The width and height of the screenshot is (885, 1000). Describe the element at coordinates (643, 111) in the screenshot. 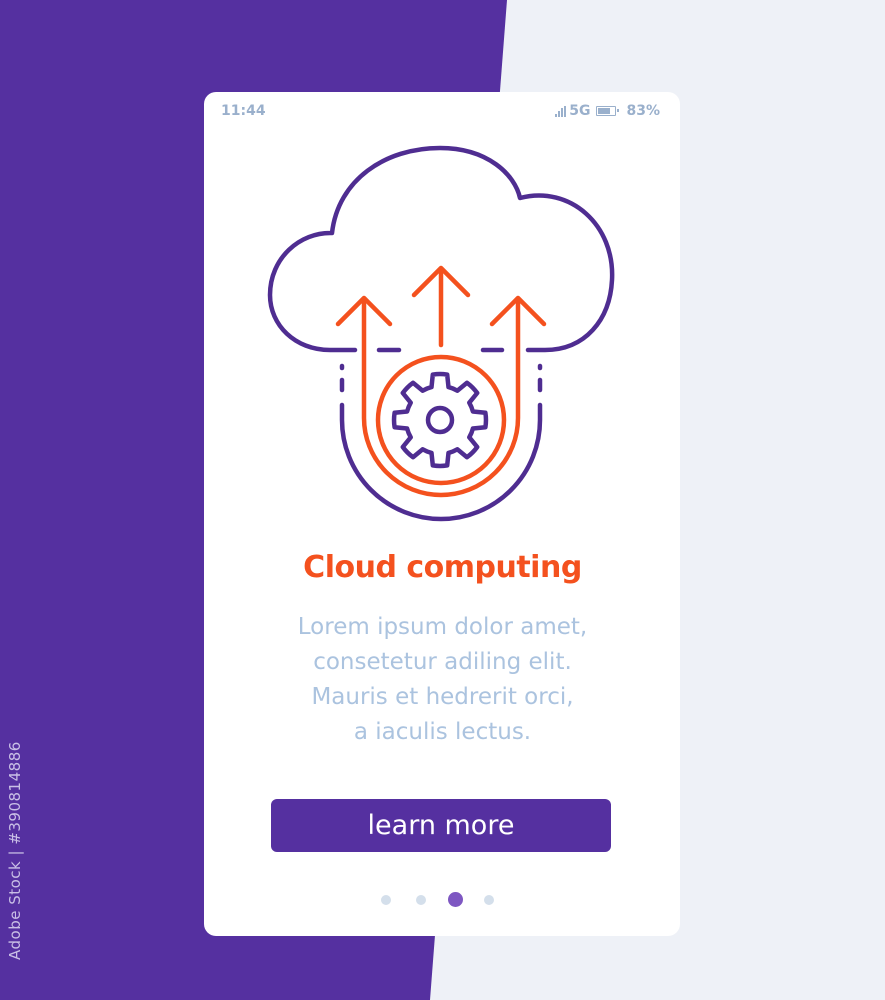

I see `battery-percent: 83%` at that location.